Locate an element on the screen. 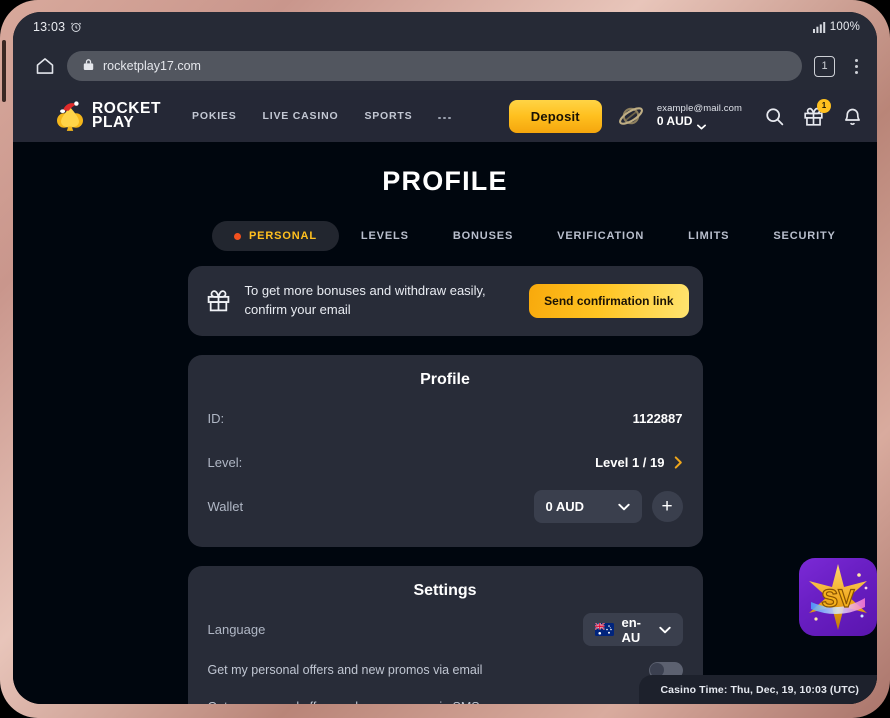 The image size is (890, 718). account-balance: 0 AUD is located at coordinates (699, 122).